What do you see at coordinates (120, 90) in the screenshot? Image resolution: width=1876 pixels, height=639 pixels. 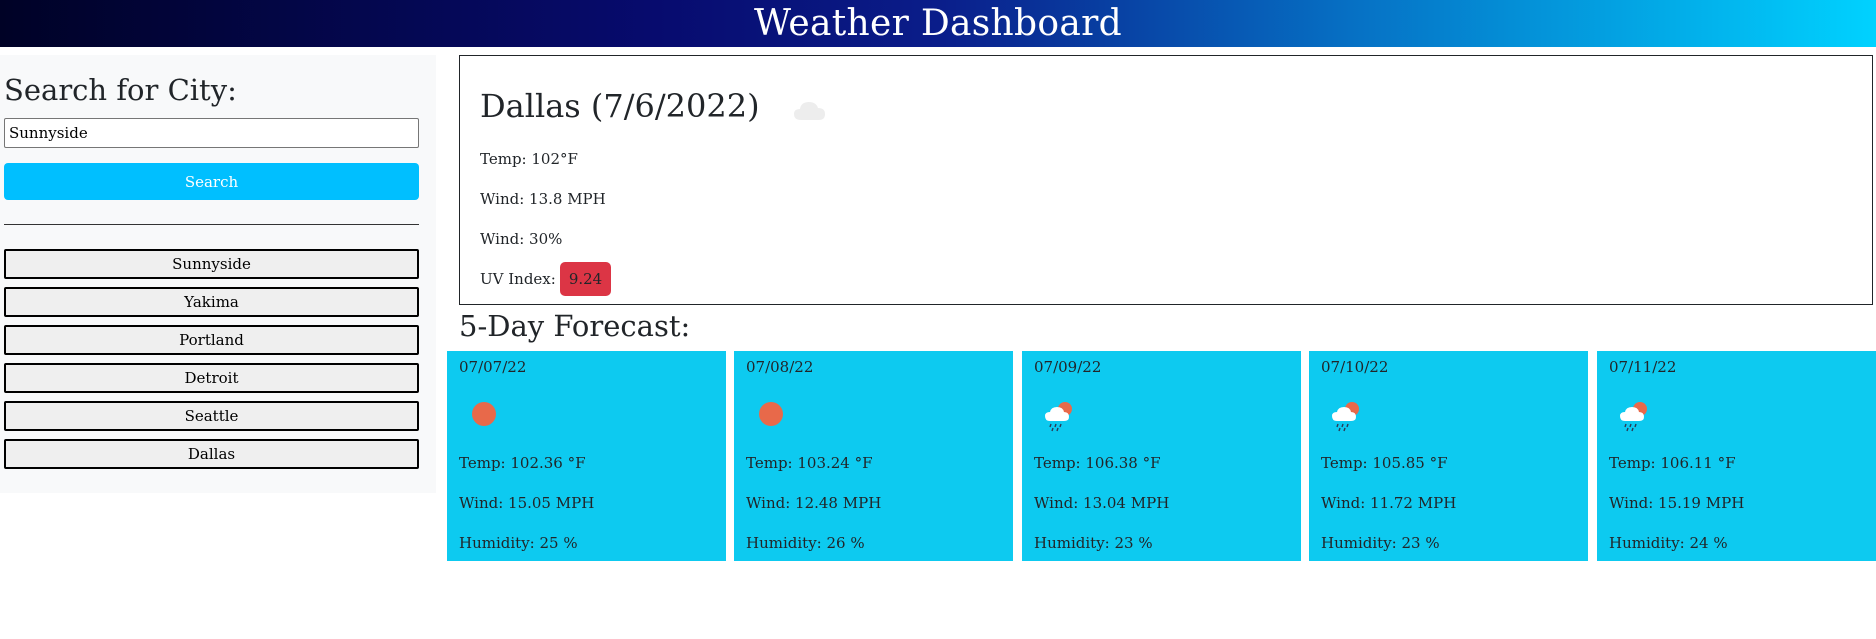 I see `search-heading: Search for City:` at bounding box center [120, 90].